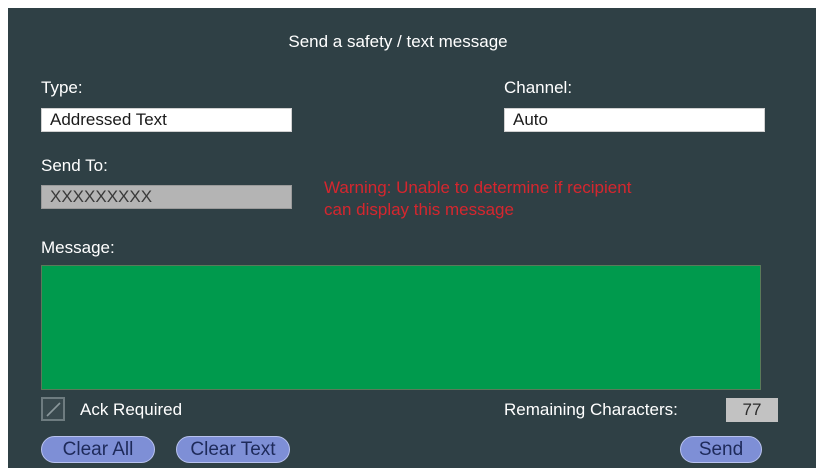  Describe the element at coordinates (752, 410) in the screenshot. I see `remaining-characters-count: 77` at that location.